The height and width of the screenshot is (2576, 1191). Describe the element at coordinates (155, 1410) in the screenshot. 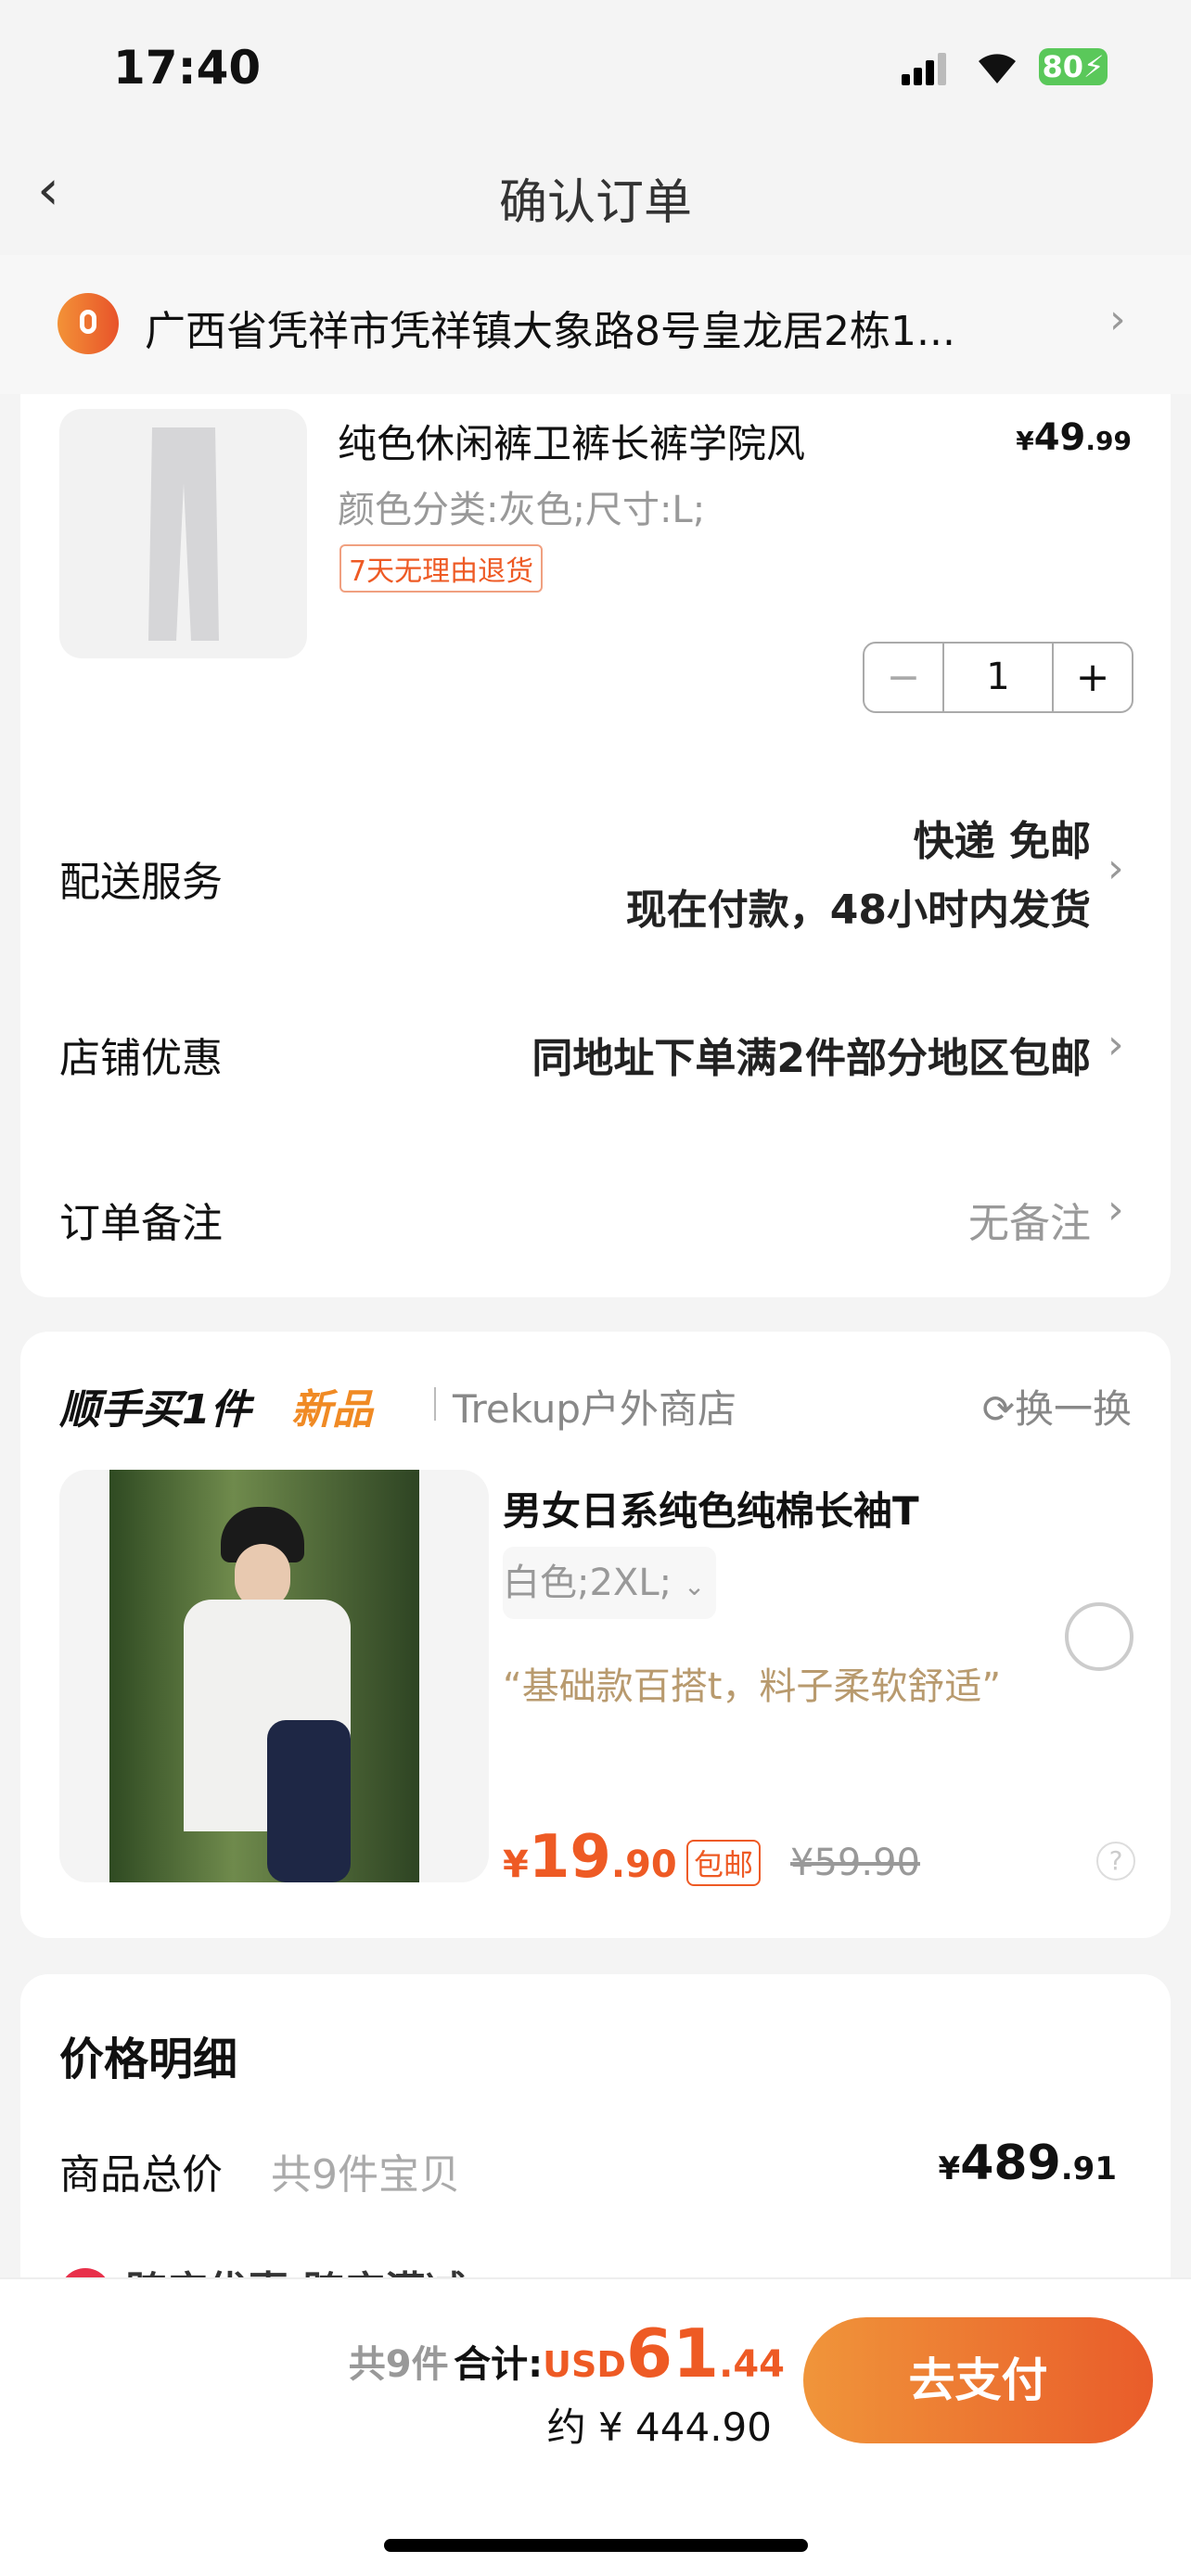

I see `addon-title: 顺手买1件` at that location.